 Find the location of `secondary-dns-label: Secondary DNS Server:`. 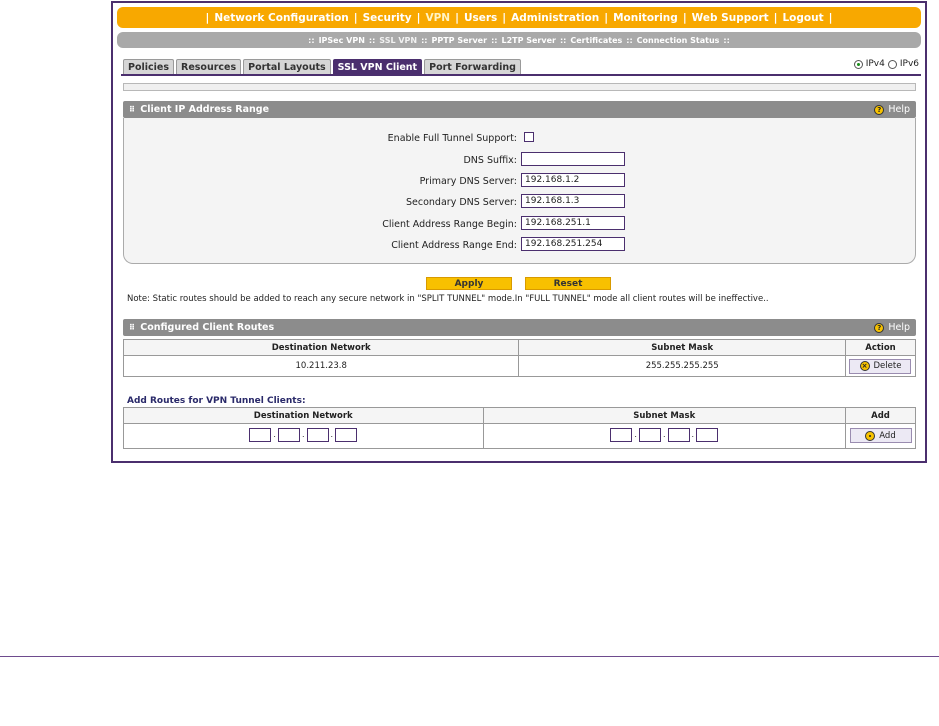

secondary-dns-label: Secondary DNS Server: is located at coordinates (461, 202).